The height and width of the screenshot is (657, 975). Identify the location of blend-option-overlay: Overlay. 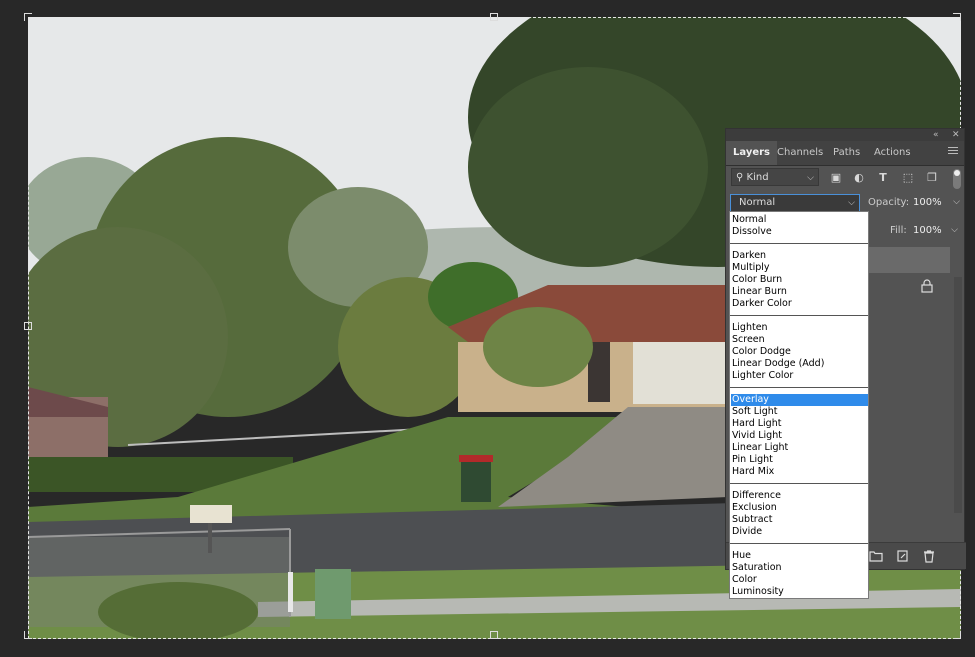
(799, 400).